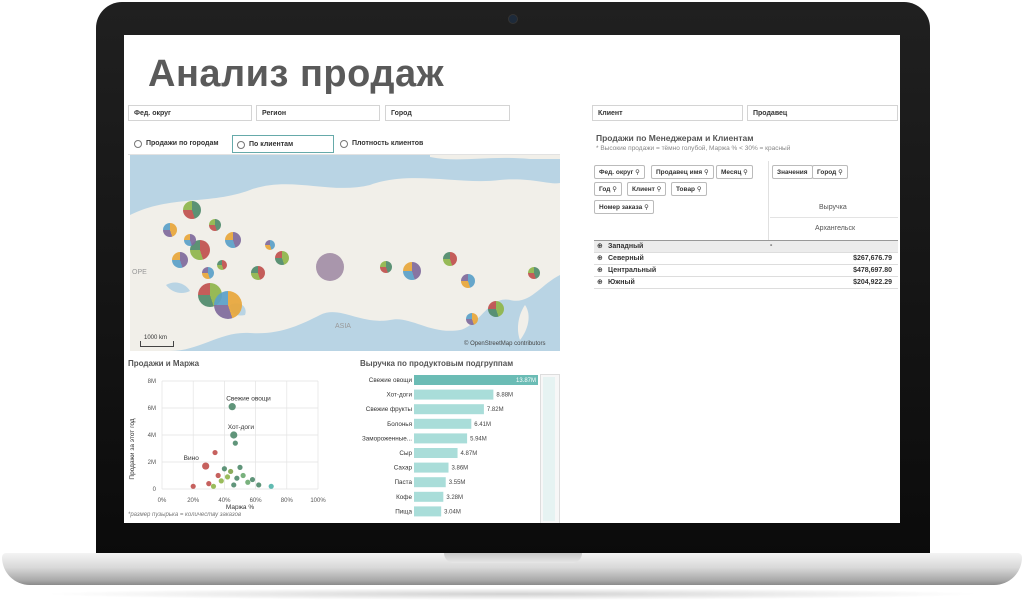 The height and width of the screenshot is (611, 1024). I want to click on scatter-points, so click(232, 446).